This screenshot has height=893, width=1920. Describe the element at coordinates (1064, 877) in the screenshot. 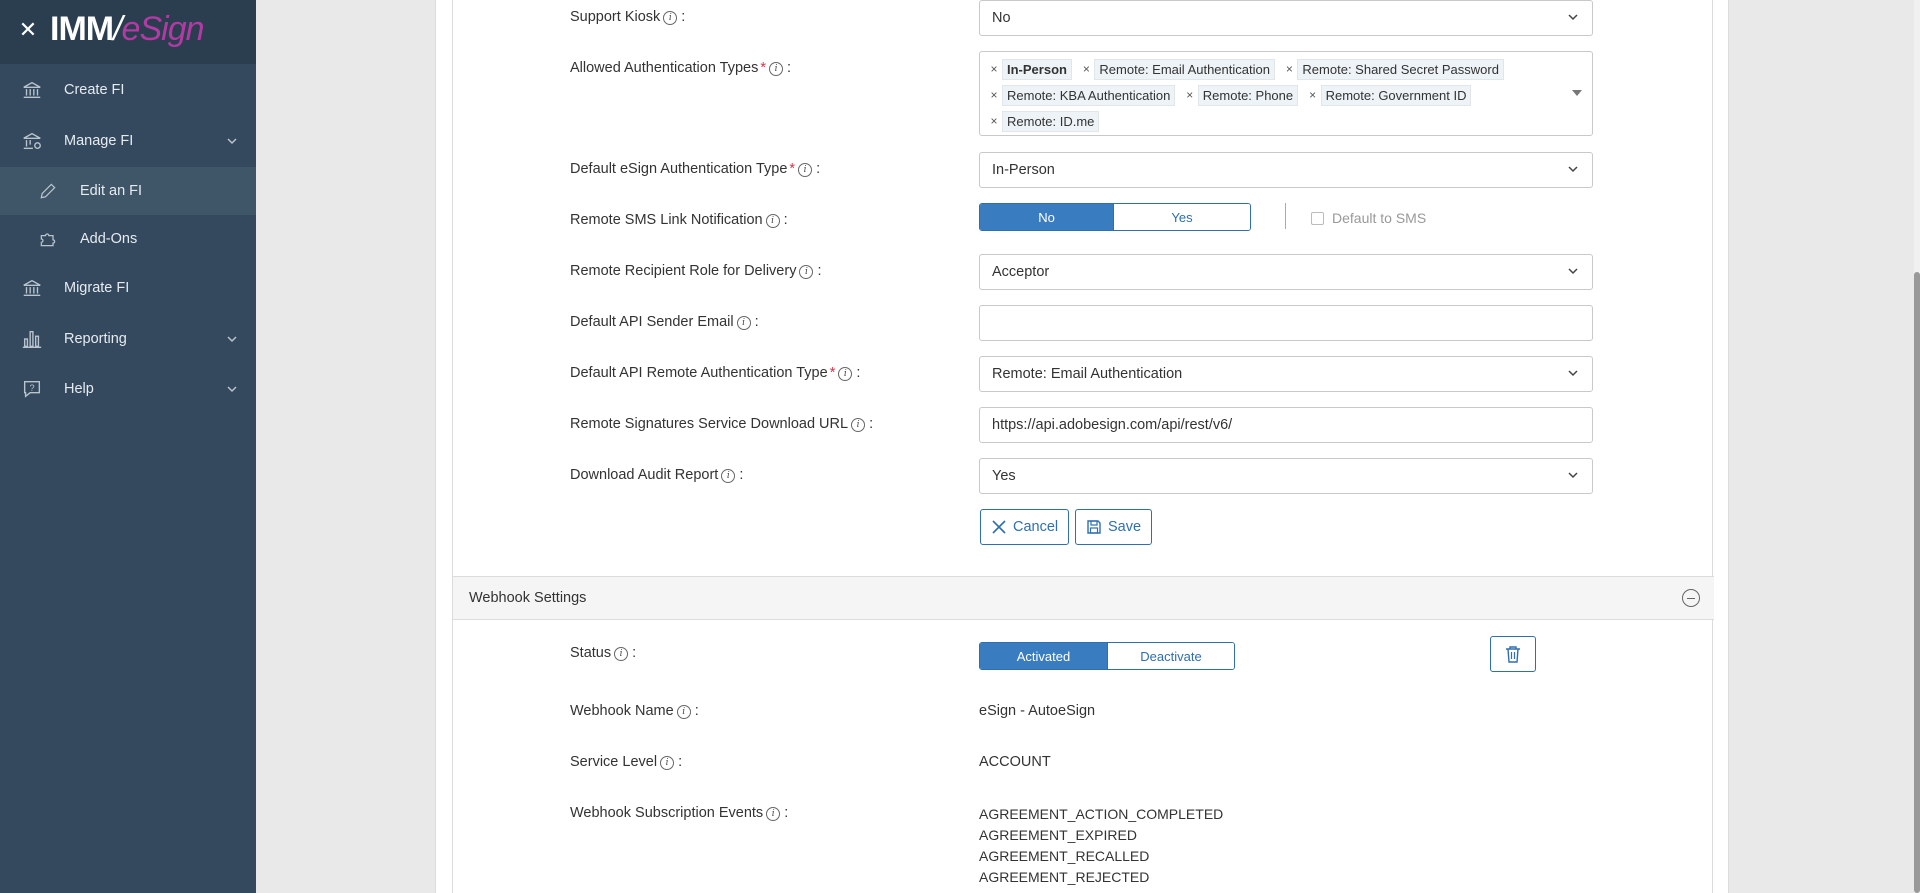

I see `list-item: AGREEMENT_REJECTED` at that location.